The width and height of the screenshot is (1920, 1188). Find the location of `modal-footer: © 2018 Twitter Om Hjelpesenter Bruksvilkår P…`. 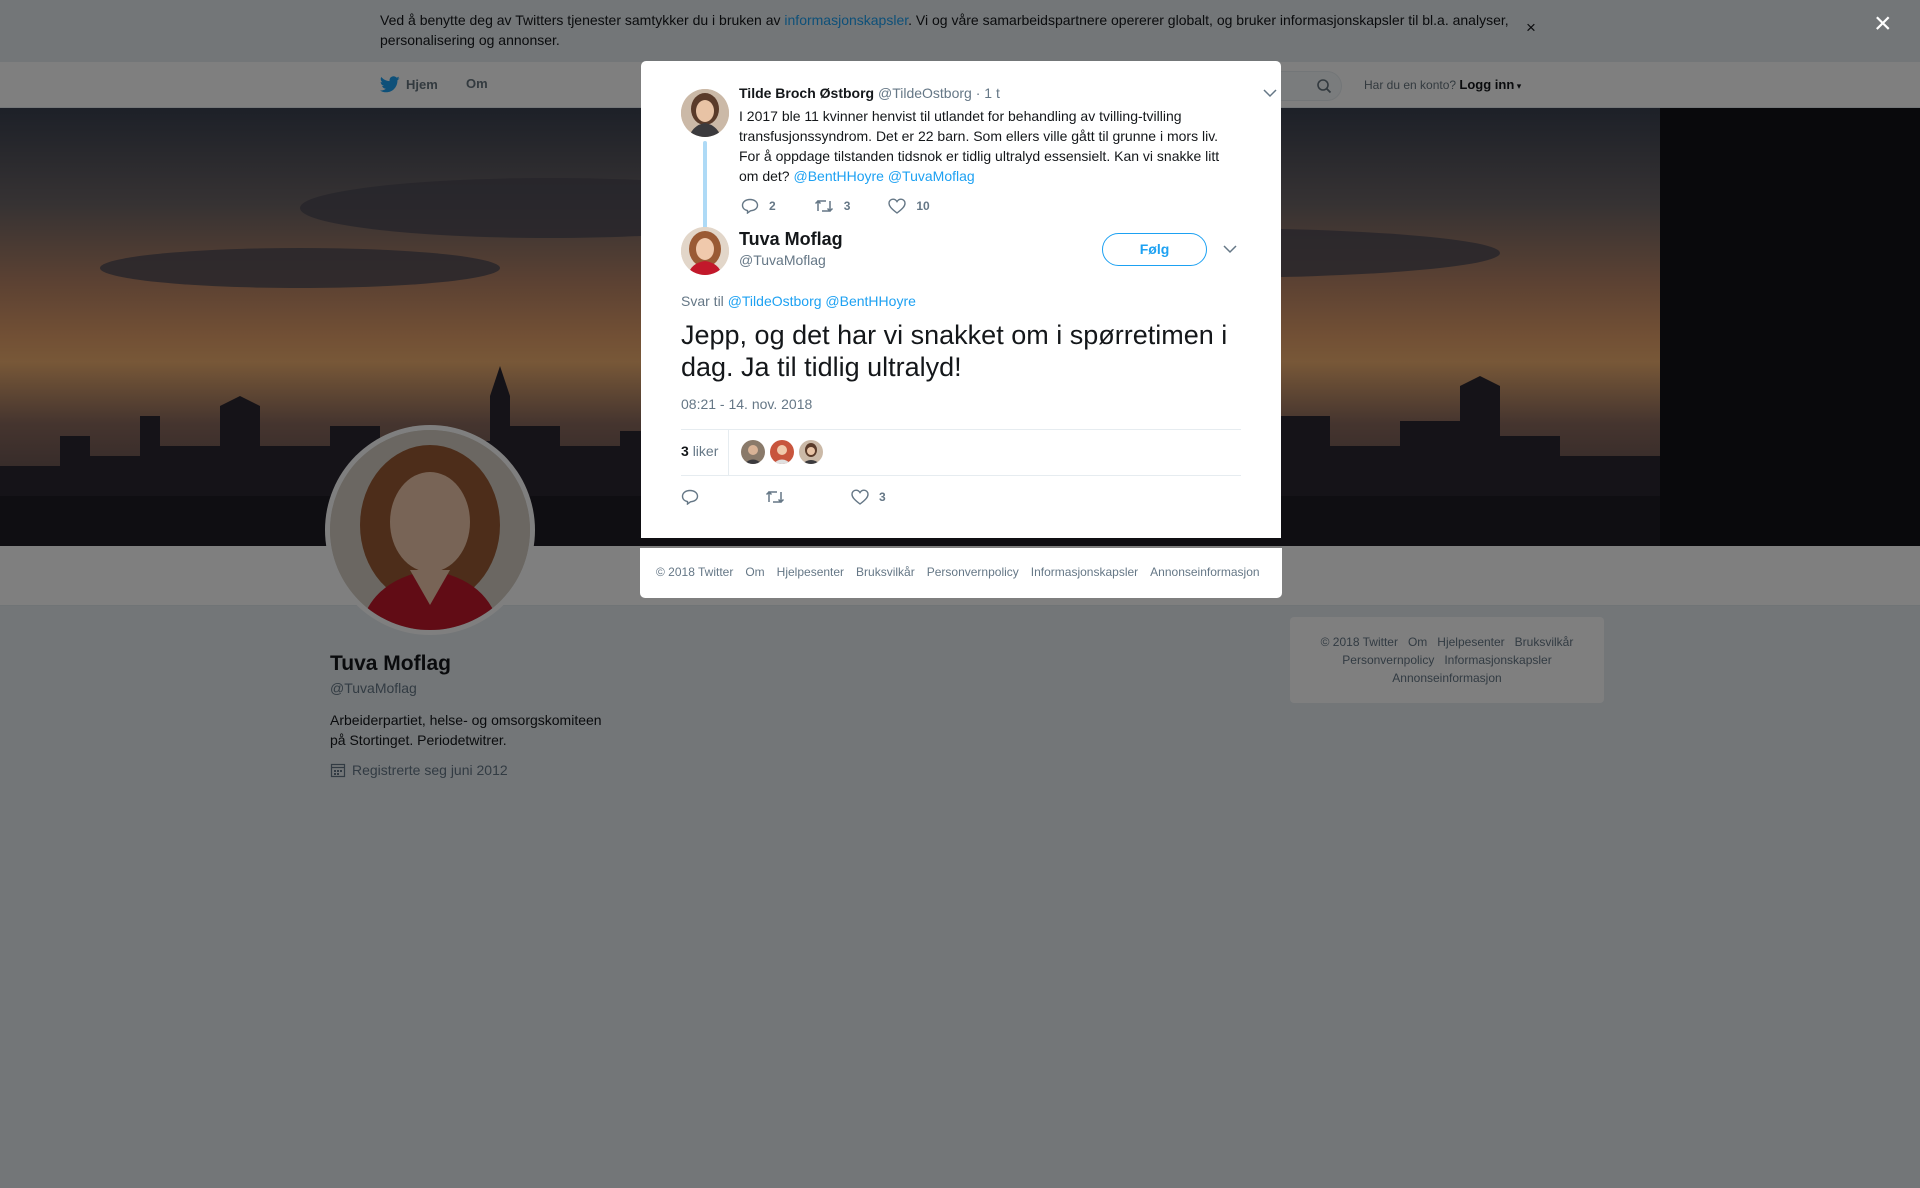

modal-footer: © 2018 Twitter Om Hjelpesenter Bruksvilkår P… is located at coordinates (961, 573).